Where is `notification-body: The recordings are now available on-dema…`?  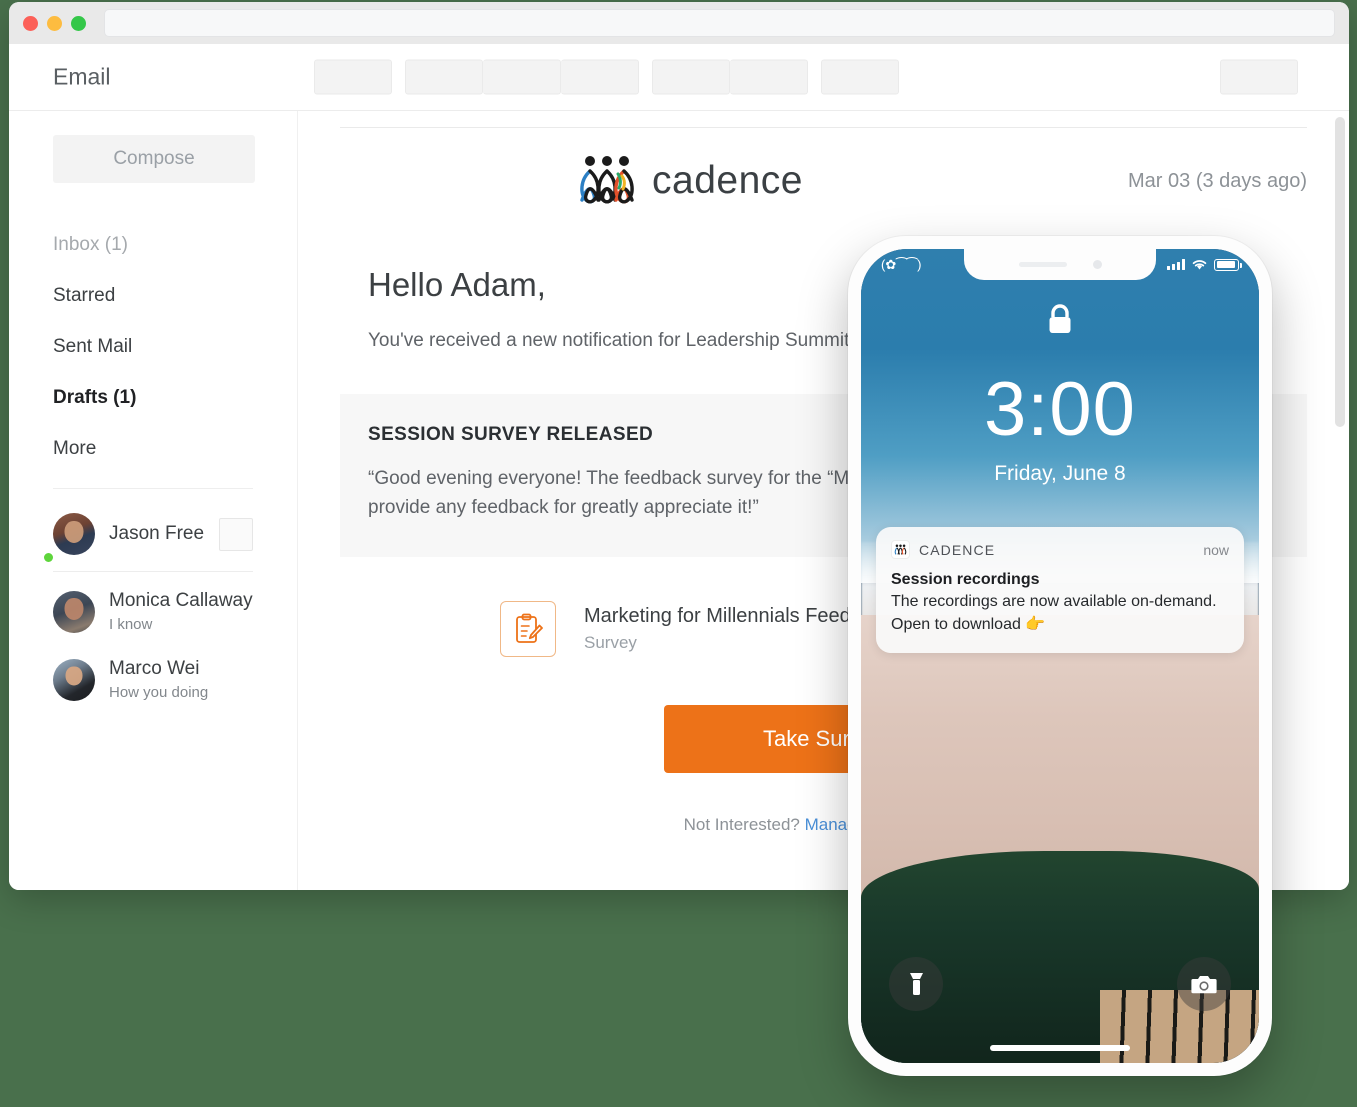
notification-body: The recordings are now available on-dema… is located at coordinates (1054, 613).